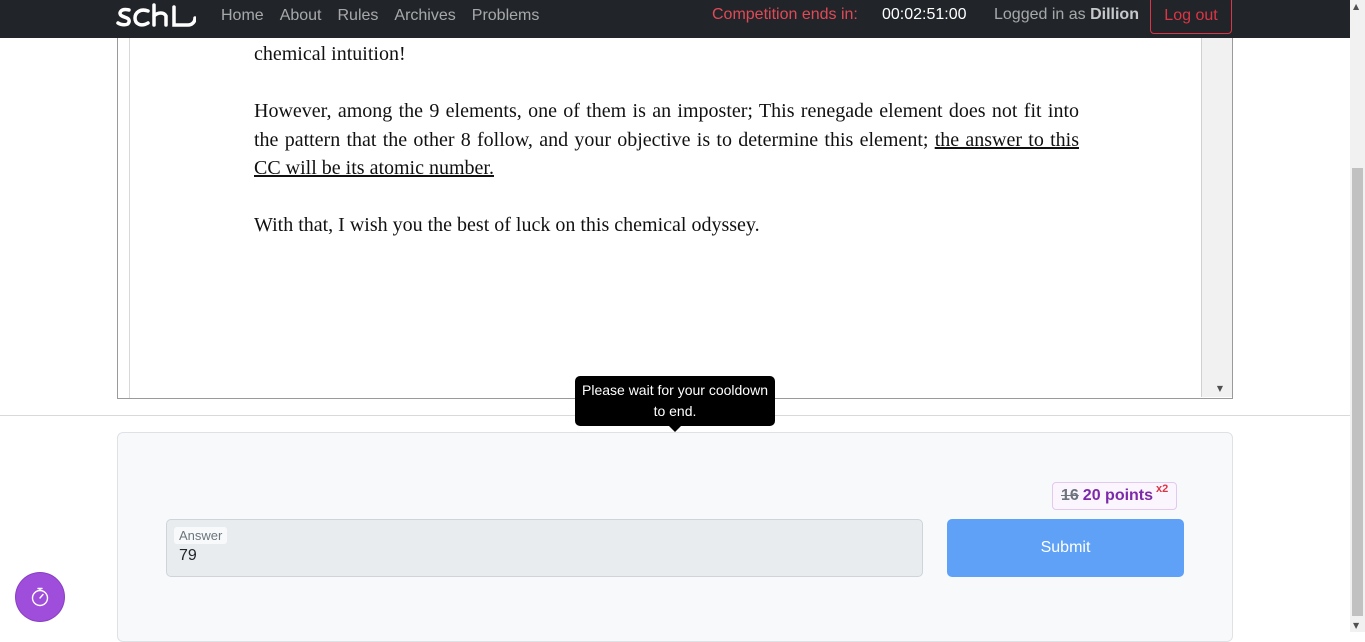  I want to click on cooldown-tooltip: Please wait for your cooldown to end., so click(675, 404).